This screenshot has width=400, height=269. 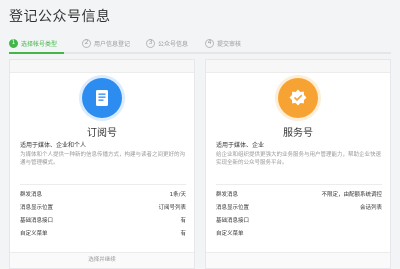 What do you see at coordinates (299, 196) in the screenshot?
I see `feature-row: 群发消息 不限定，由配额系统调控` at bounding box center [299, 196].